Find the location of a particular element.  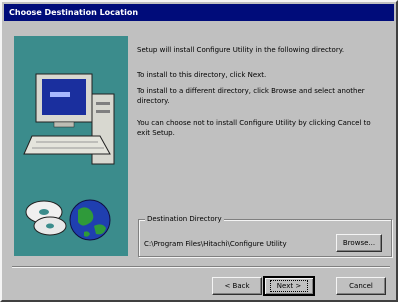

computer-disk-globe-icon is located at coordinates (69, 157).